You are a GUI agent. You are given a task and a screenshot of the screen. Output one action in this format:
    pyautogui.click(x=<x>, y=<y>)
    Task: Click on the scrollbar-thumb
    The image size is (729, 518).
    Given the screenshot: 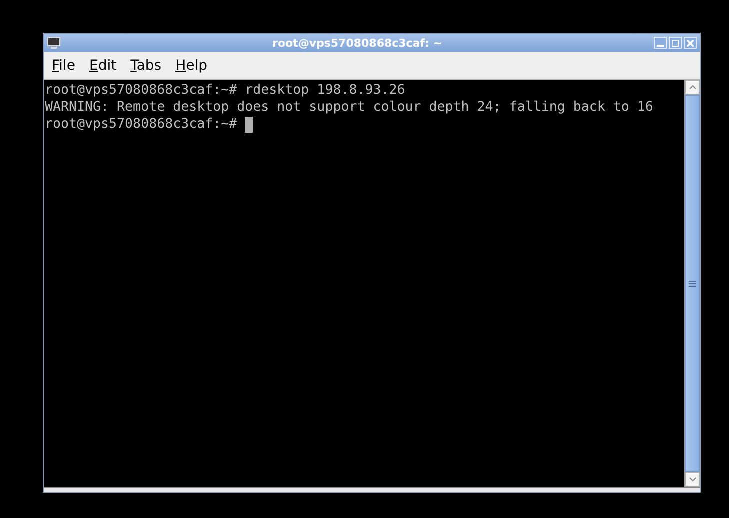 What is the action you would take?
    pyautogui.click(x=692, y=283)
    